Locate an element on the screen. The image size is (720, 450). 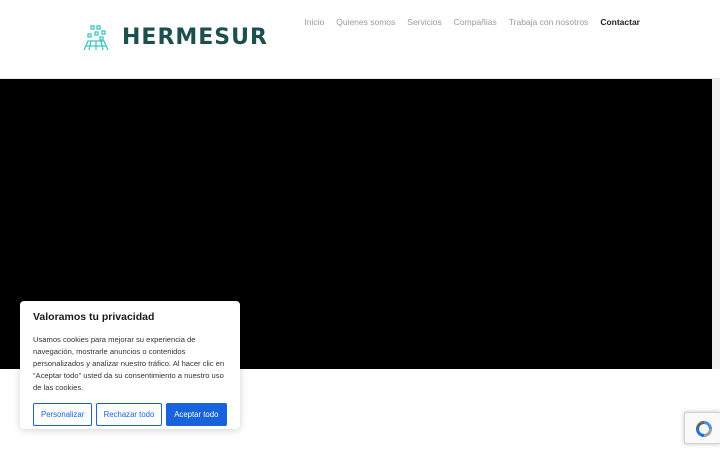
page-scrollbar is located at coordinates (716, 224).